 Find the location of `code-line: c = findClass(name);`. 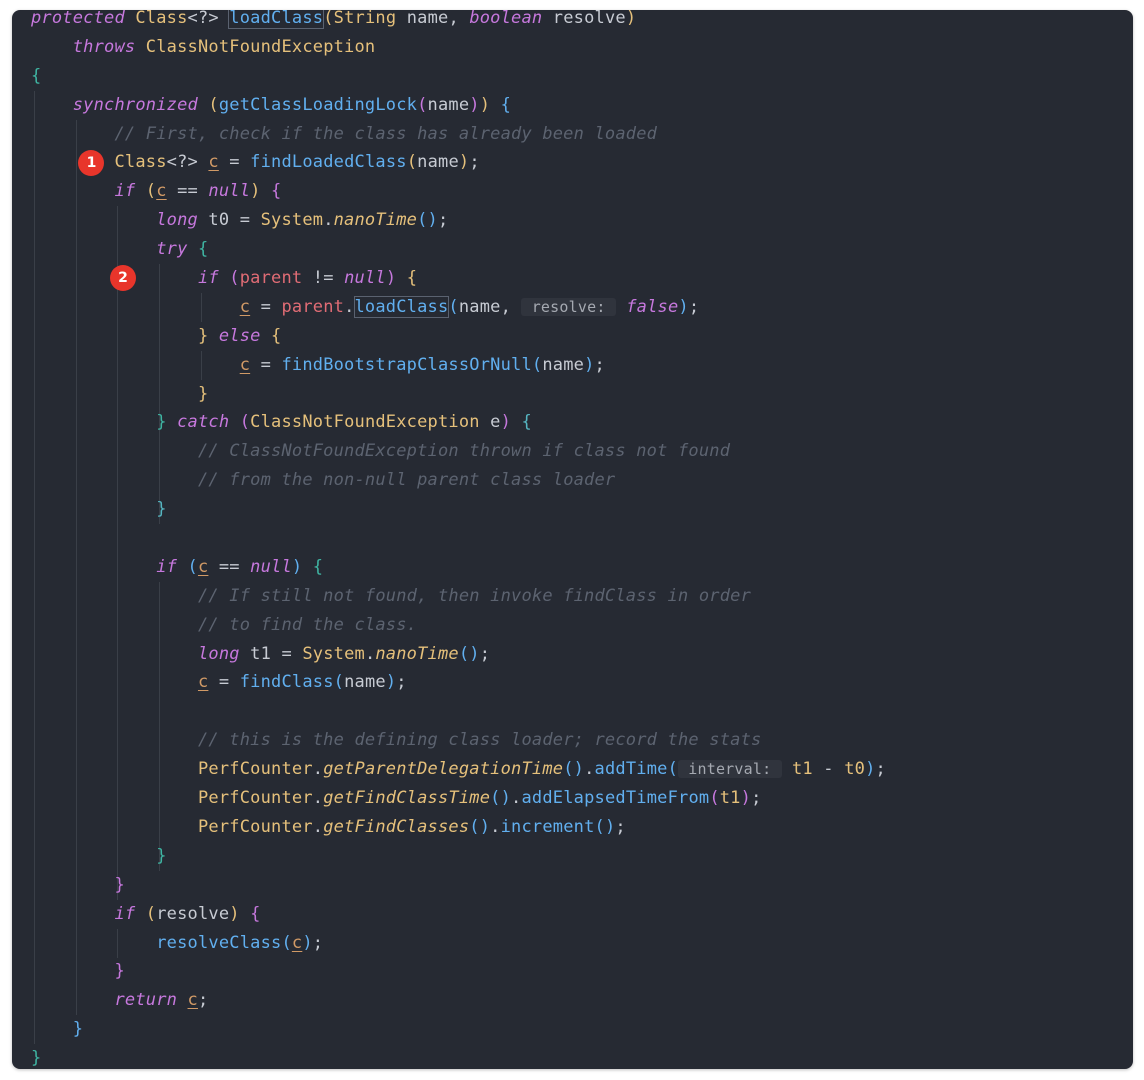

code-line: c = findClass(name); is located at coordinates (458, 682).